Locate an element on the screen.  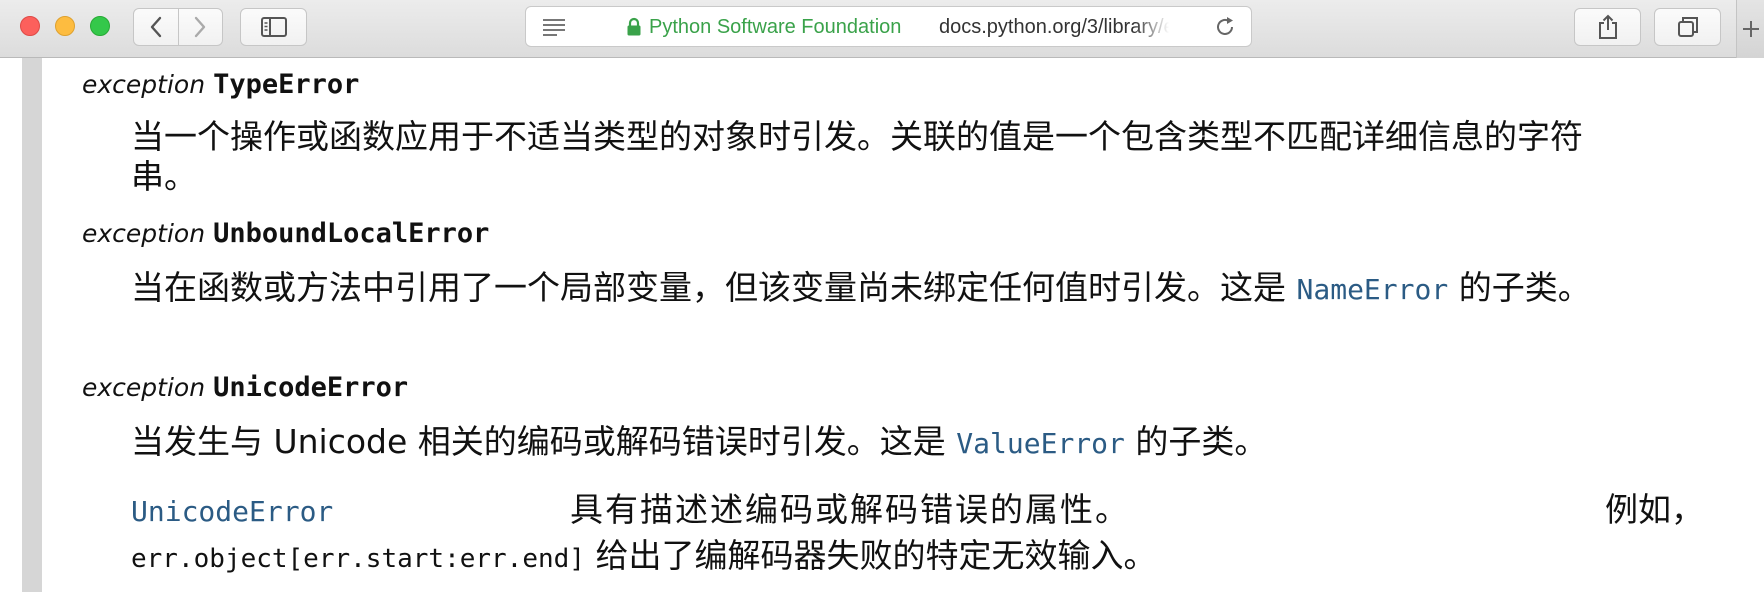
sidebar-toggle-button is located at coordinates (273, 27).